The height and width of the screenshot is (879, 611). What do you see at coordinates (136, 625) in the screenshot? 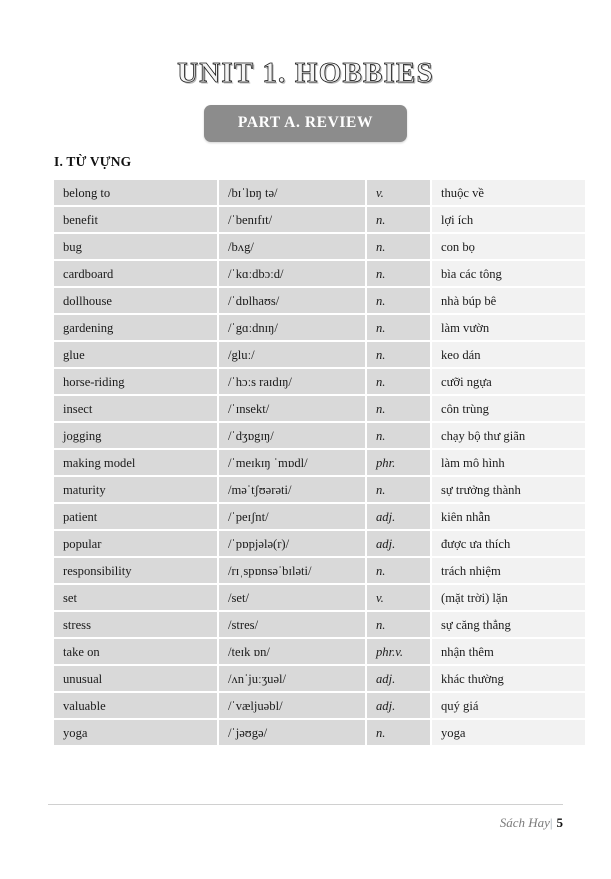
I see `vocab-word-cell: stress` at bounding box center [136, 625].